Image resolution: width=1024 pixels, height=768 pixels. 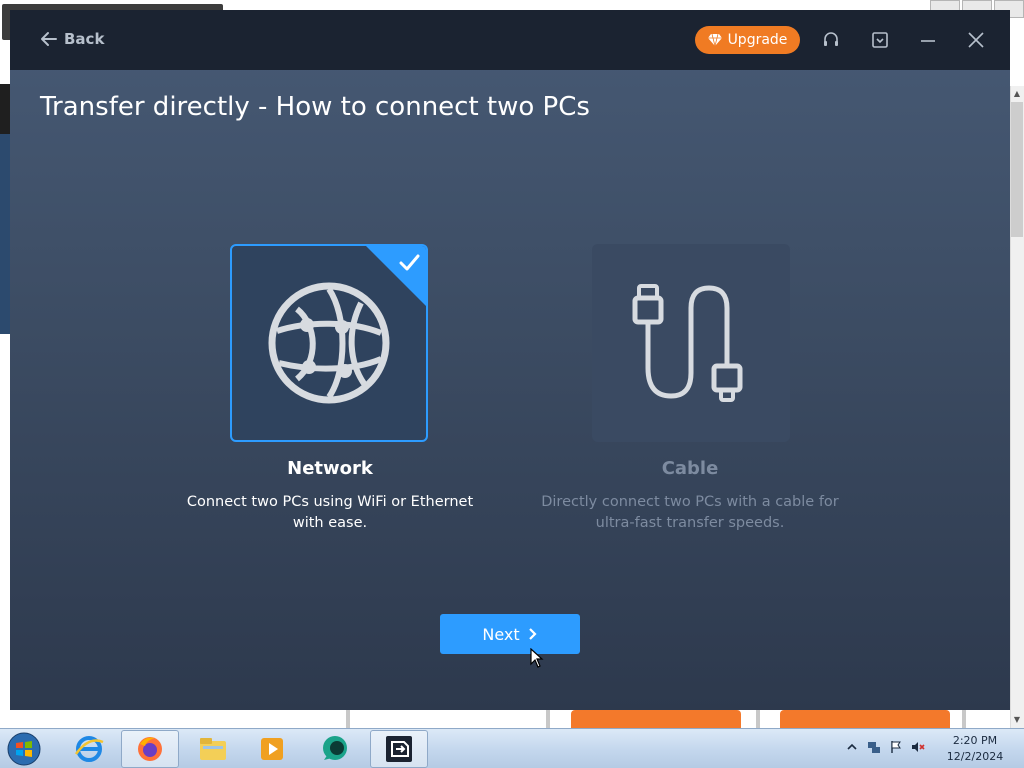 I want to click on chevron-right-icon, so click(x=532, y=634).